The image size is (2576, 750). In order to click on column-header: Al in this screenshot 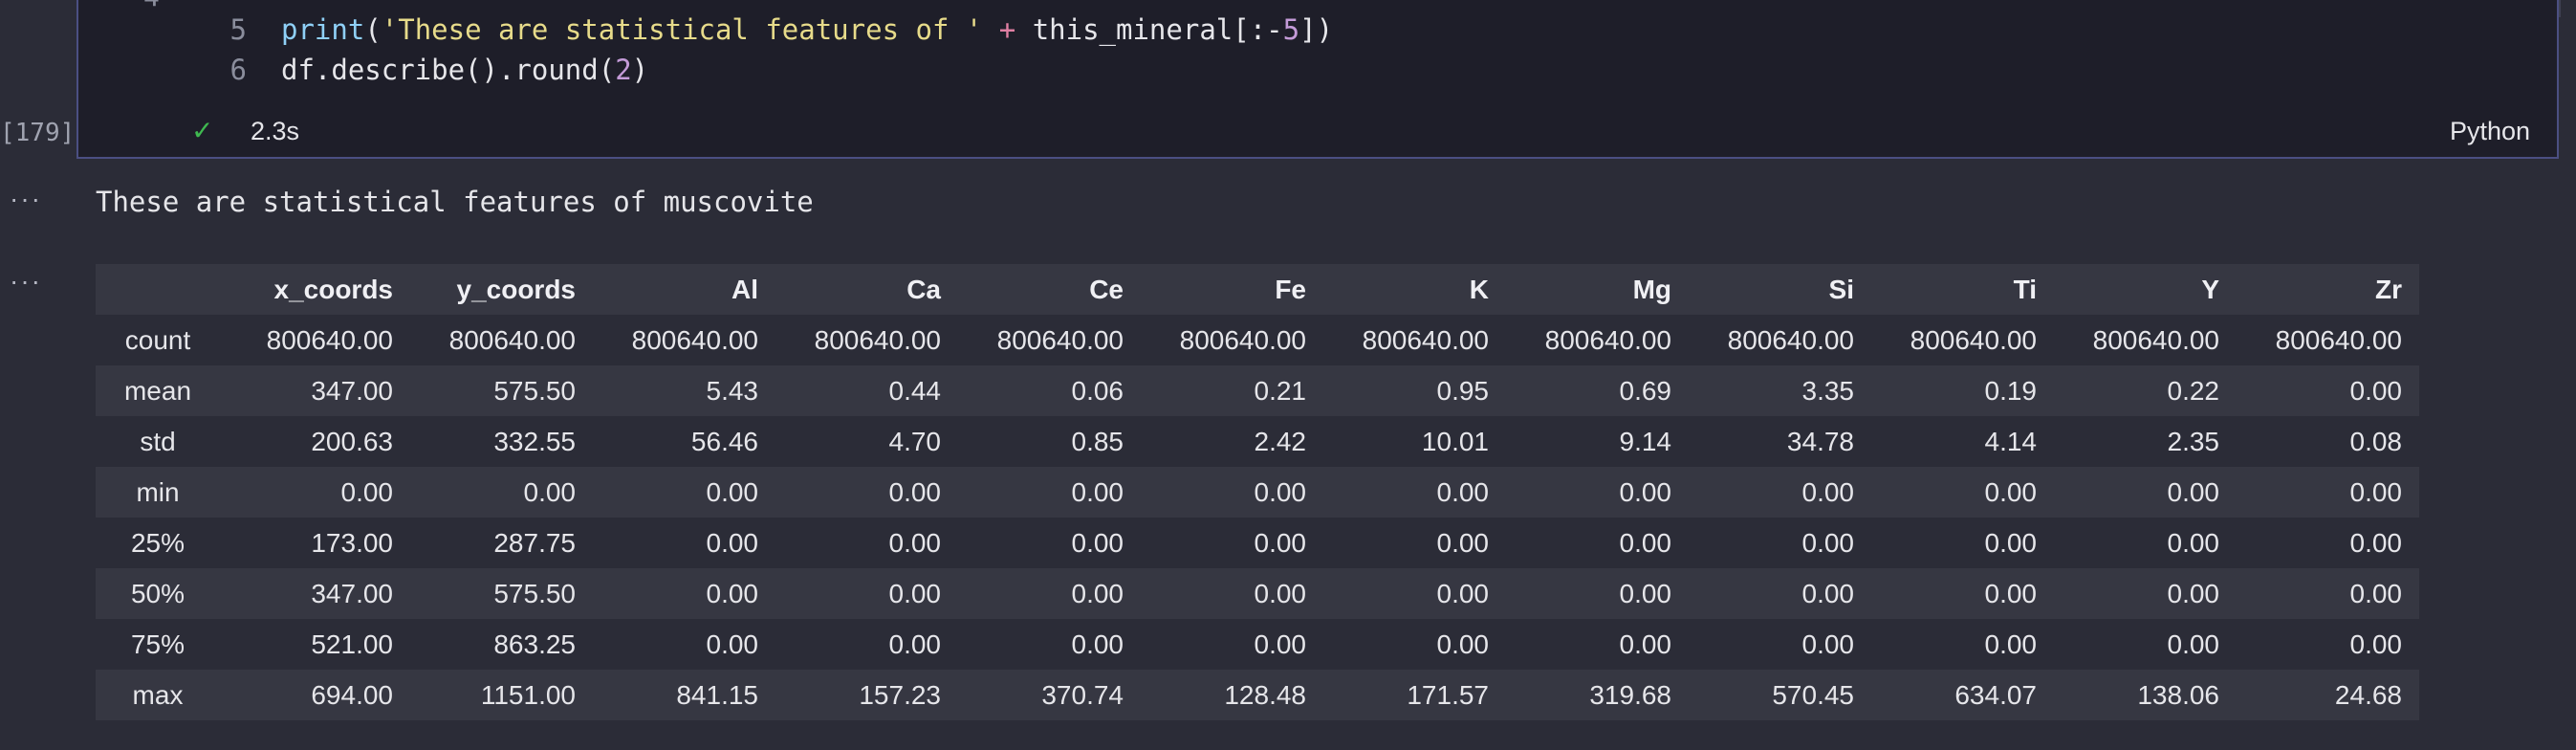, I will do `click(684, 289)`.